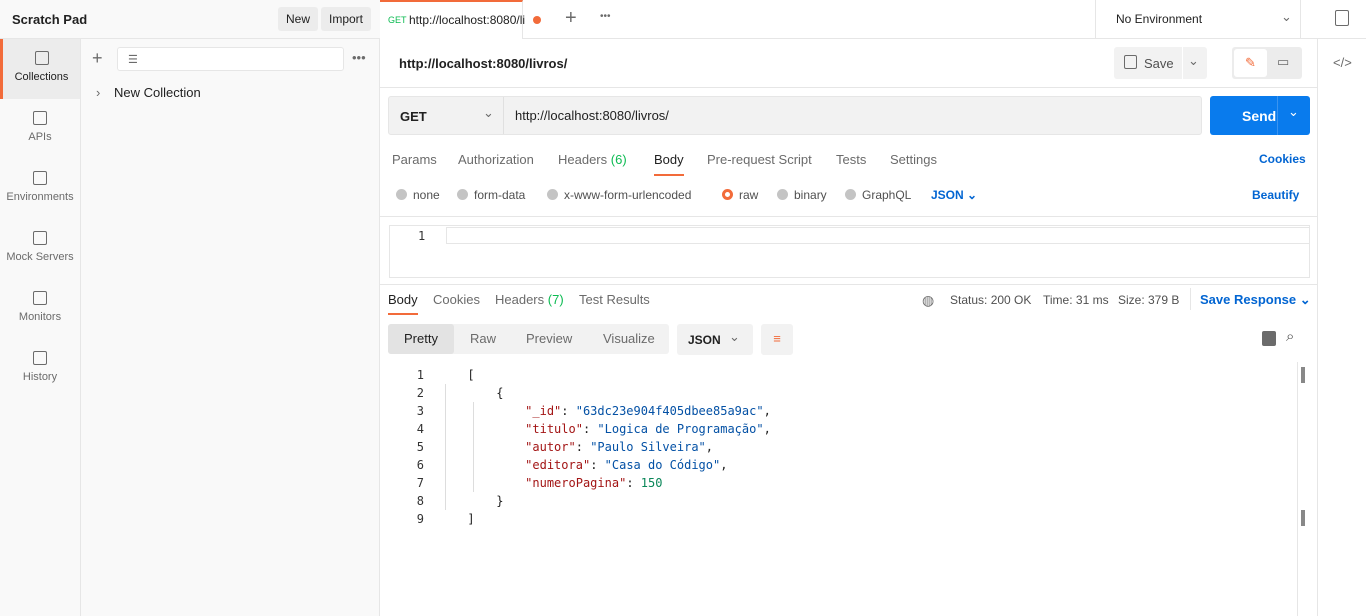  Describe the element at coordinates (485, 501) in the screenshot. I see `code-text: }` at that location.